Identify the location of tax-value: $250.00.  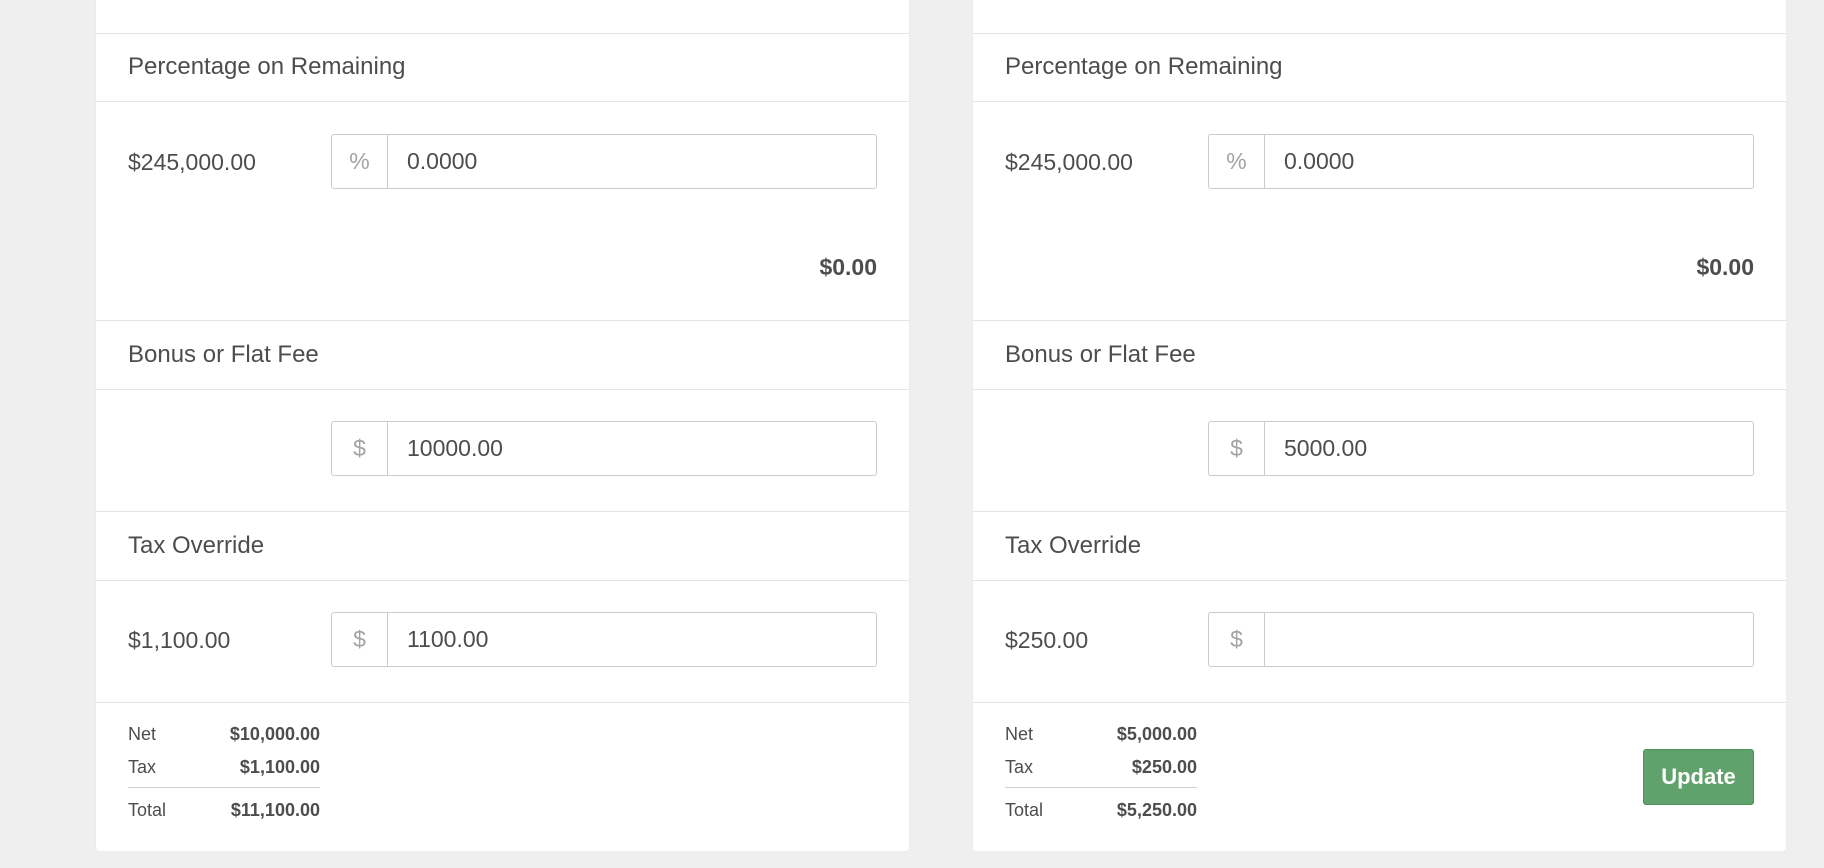
(1164, 767).